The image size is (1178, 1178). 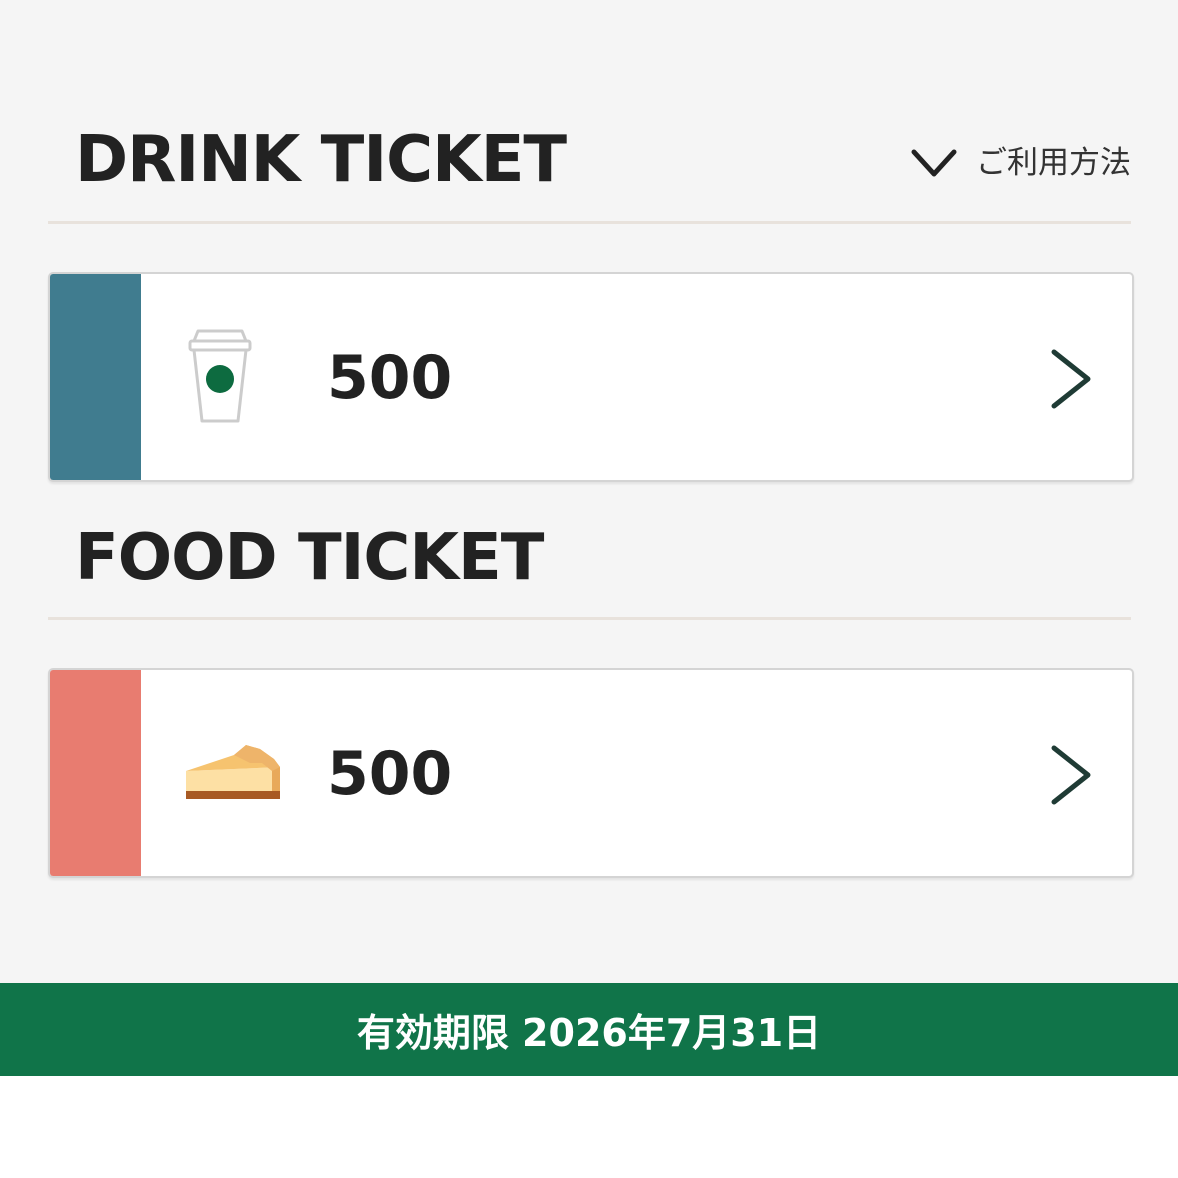 I want to click on drink-ticket-stripe, so click(x=95, y=377).